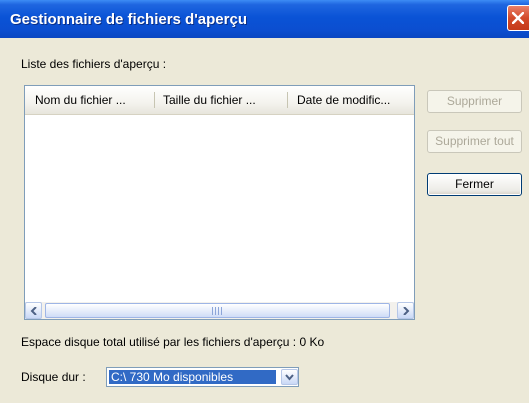 This screenshot has width=529, height=403. What do you see at coordinates (94, 64) in the screenshot?
I see `file-list-label: Liste des fichiers d'aperçu :` at bounding box center [94, 64].